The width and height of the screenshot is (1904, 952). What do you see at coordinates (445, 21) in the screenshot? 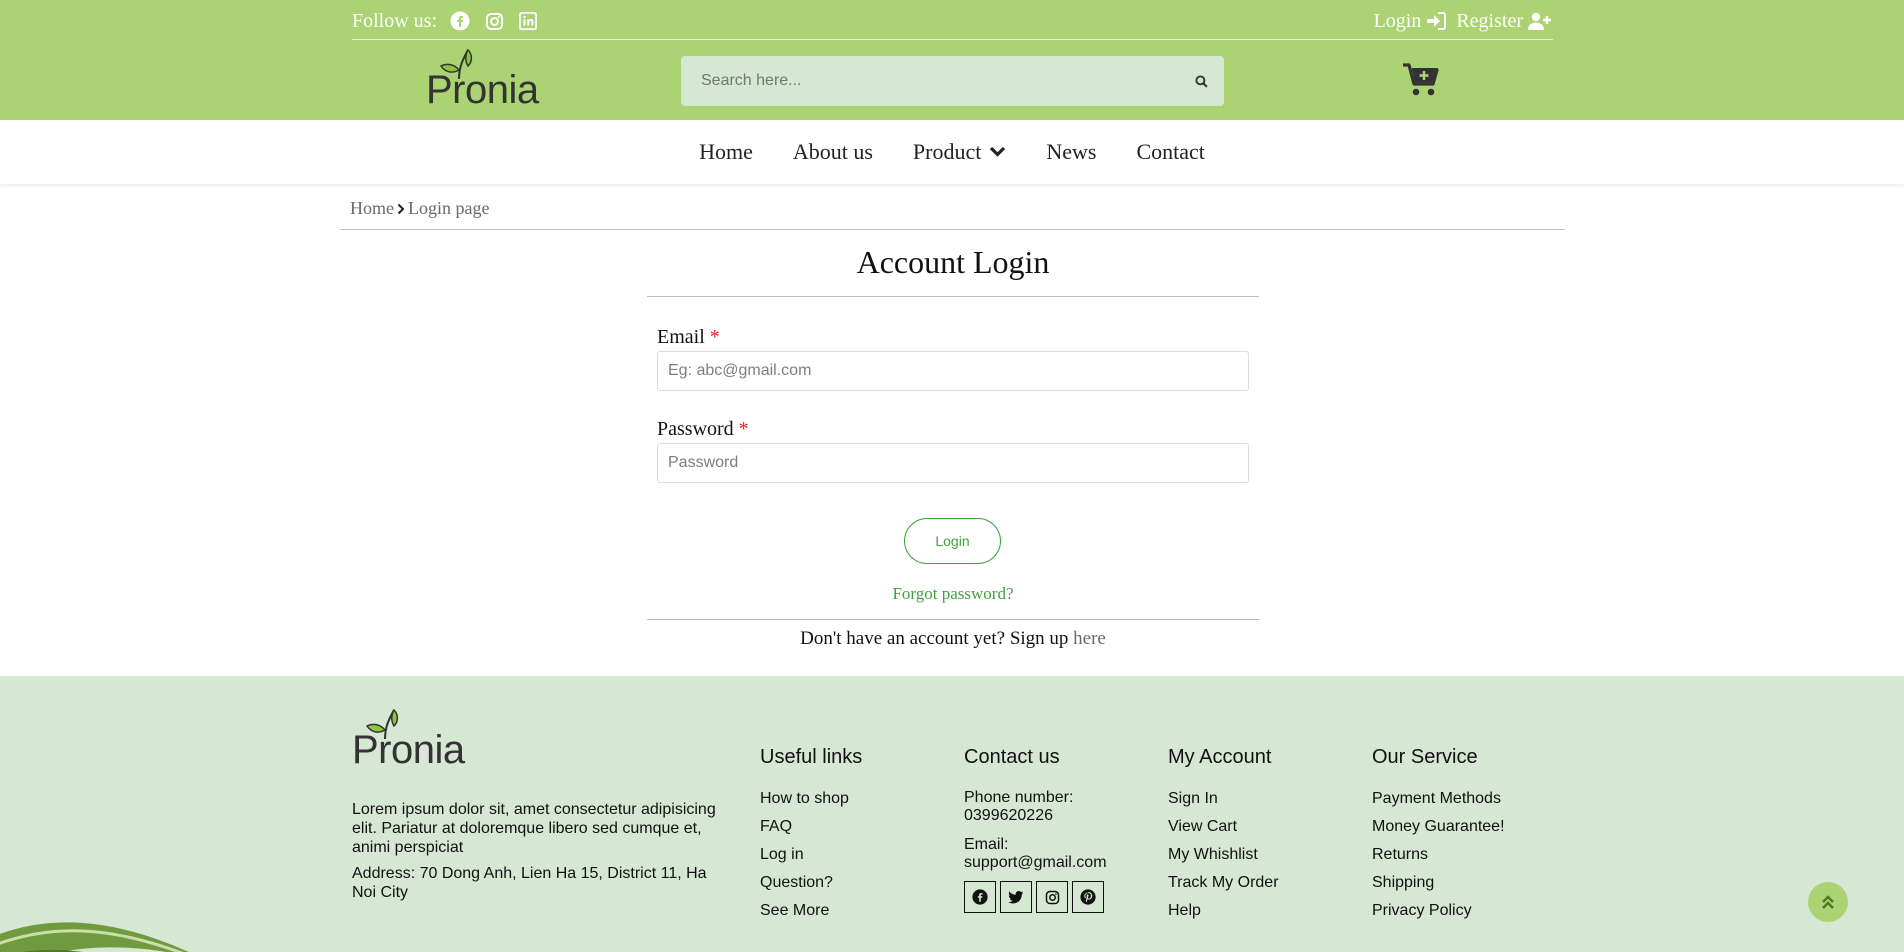
I see `follow-us: Follow us:` at bounding box center [445, 21].